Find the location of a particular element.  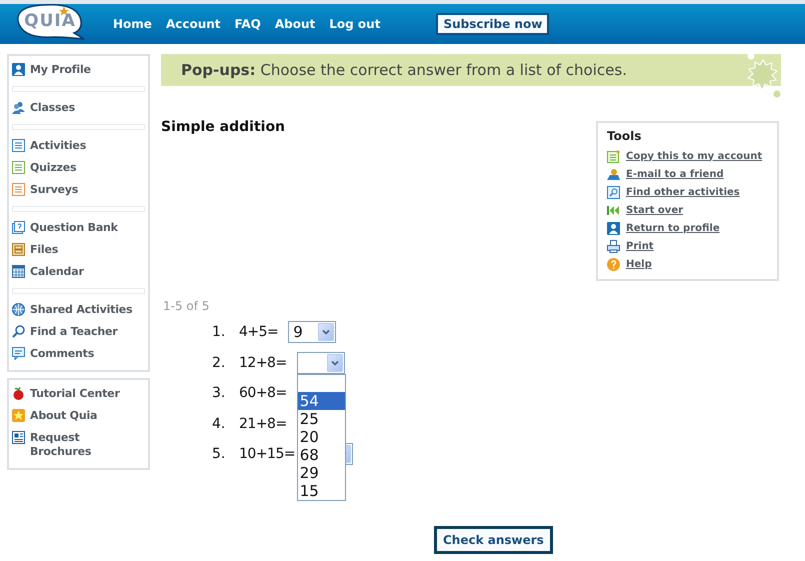

tool-link-label: Start over is located at coordinates (655, 210).